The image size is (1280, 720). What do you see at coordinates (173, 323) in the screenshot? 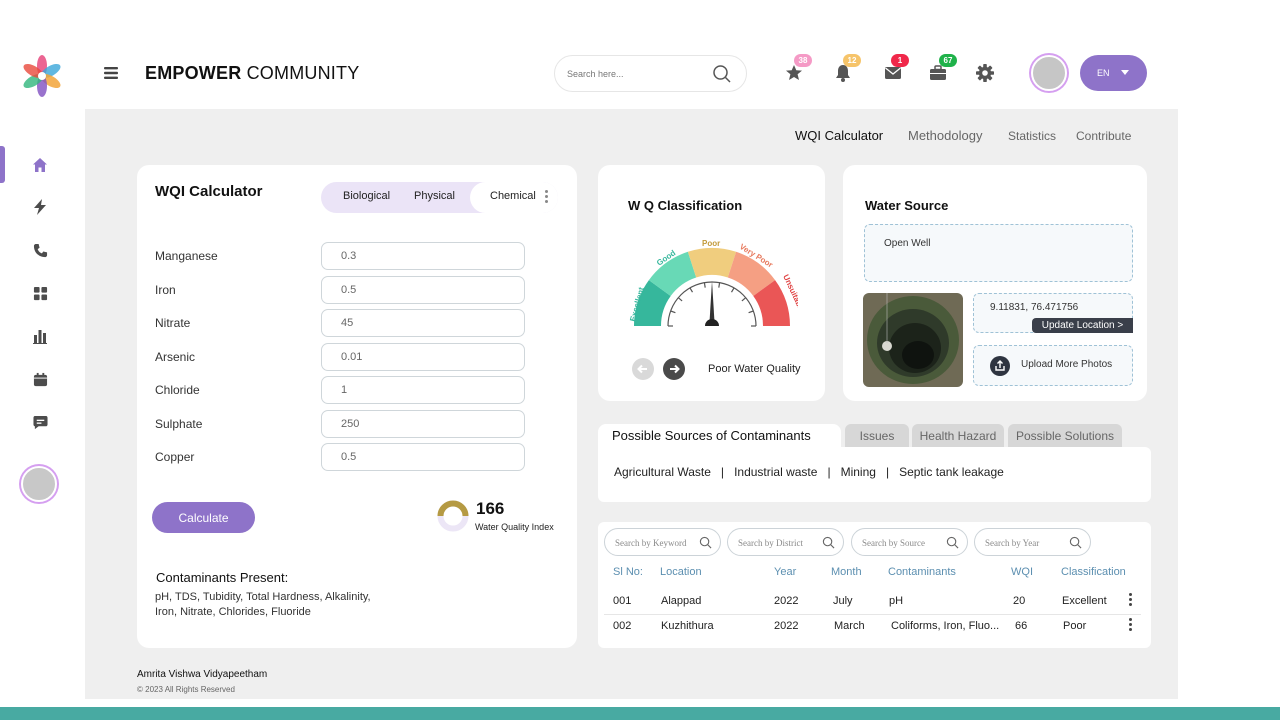
I see `param-label-nitrate: Nitrate` at bounding box center [173, 323].